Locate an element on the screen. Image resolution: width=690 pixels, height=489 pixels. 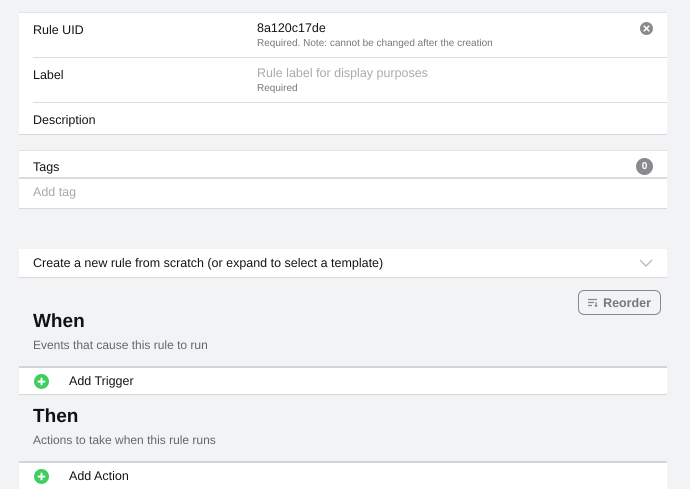
sort-icon is located at coordinates (593, 302).